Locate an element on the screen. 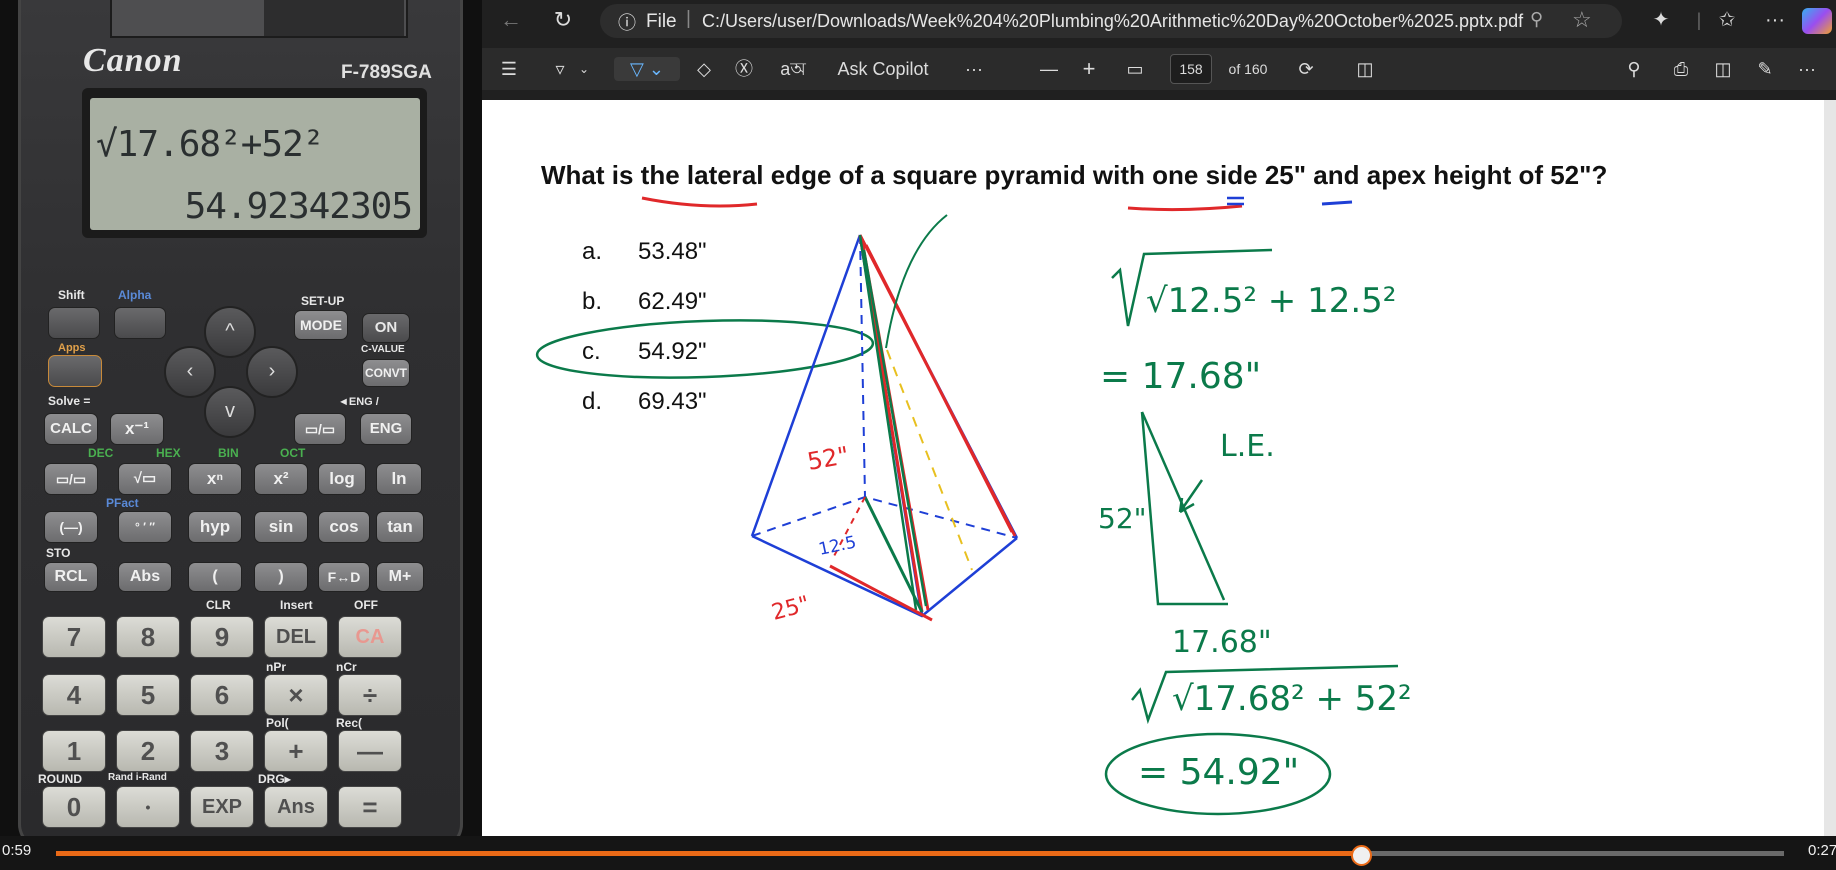 The image size is (1836, 870). step1-result: = 17.68" is located at coordinates (1180, 376).